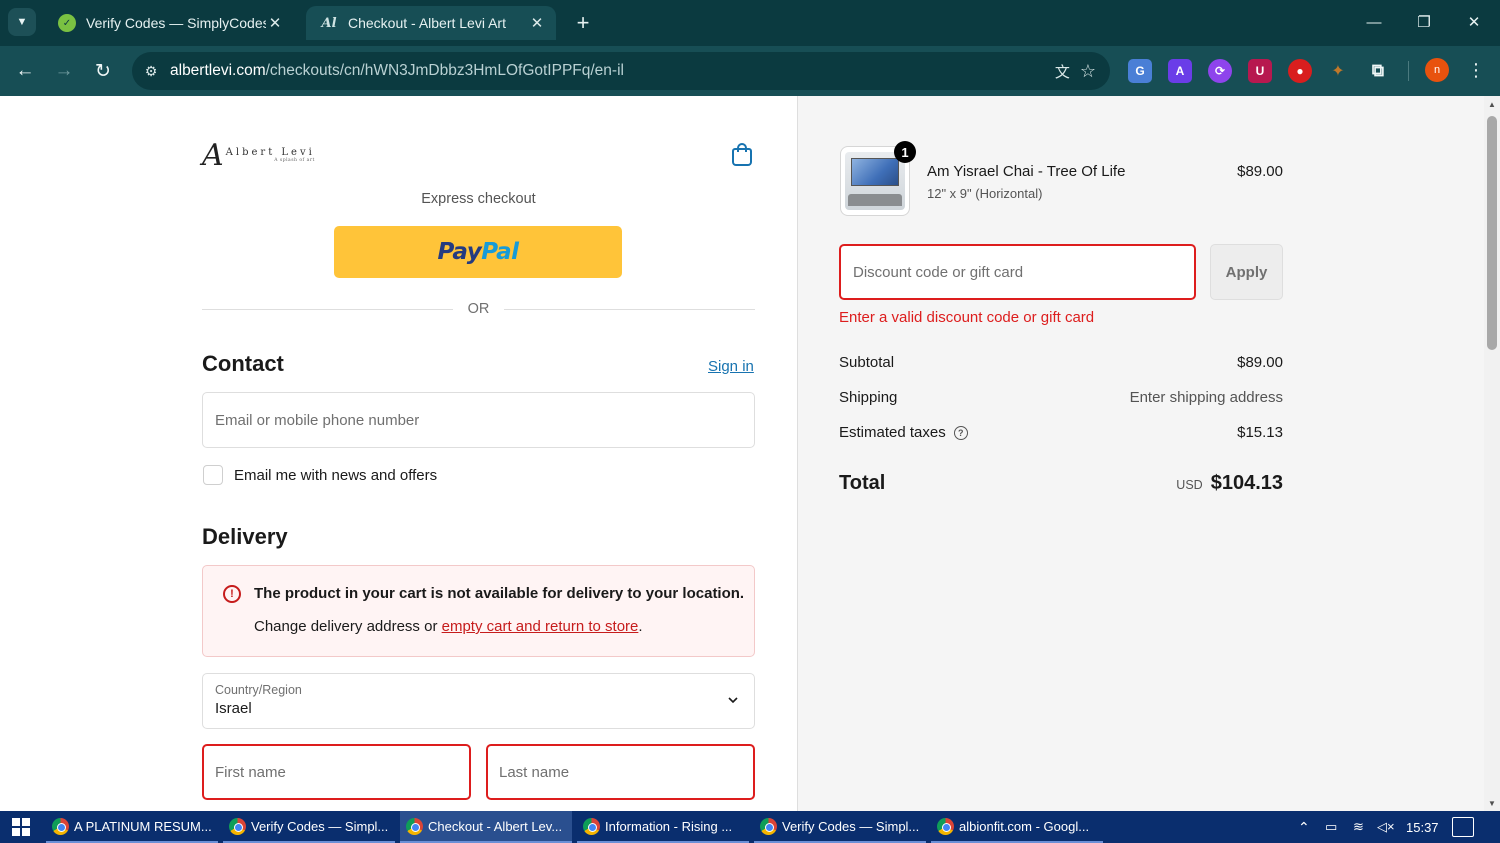  What do you see at coordinates (151, 71) in the screenshot?
I see `site-info-icon: ⚙` at bounding box center [151, 71].